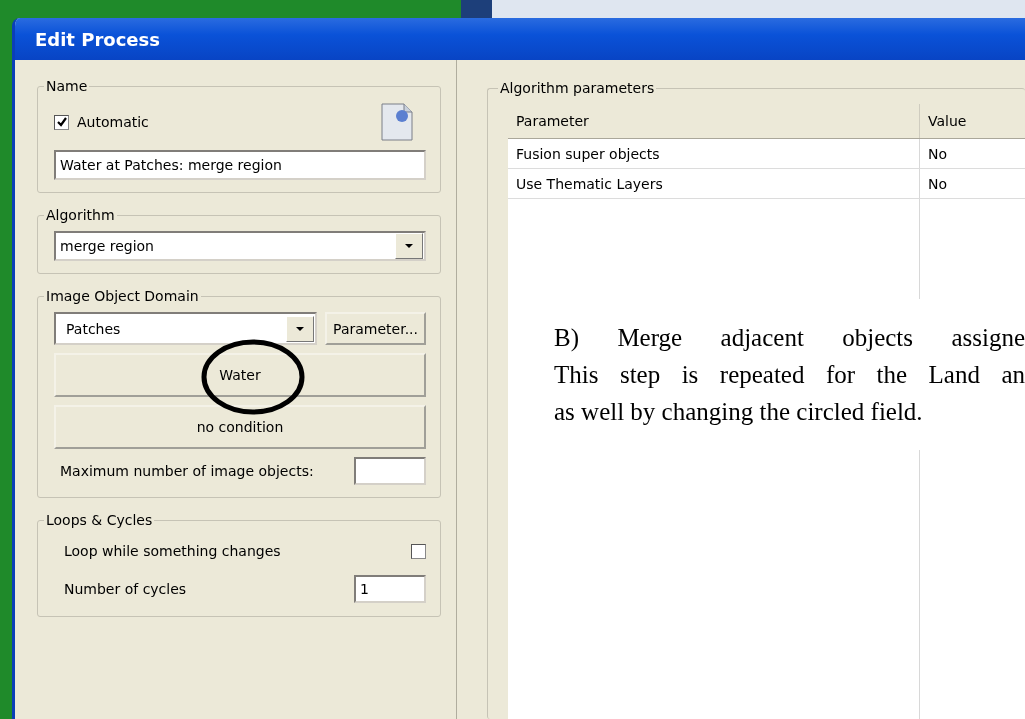 This screenshot has height=719, width=1025. Describe the element at coordinates (714, 121) in the screenshot. I see `column-header: Parameter` at that location.